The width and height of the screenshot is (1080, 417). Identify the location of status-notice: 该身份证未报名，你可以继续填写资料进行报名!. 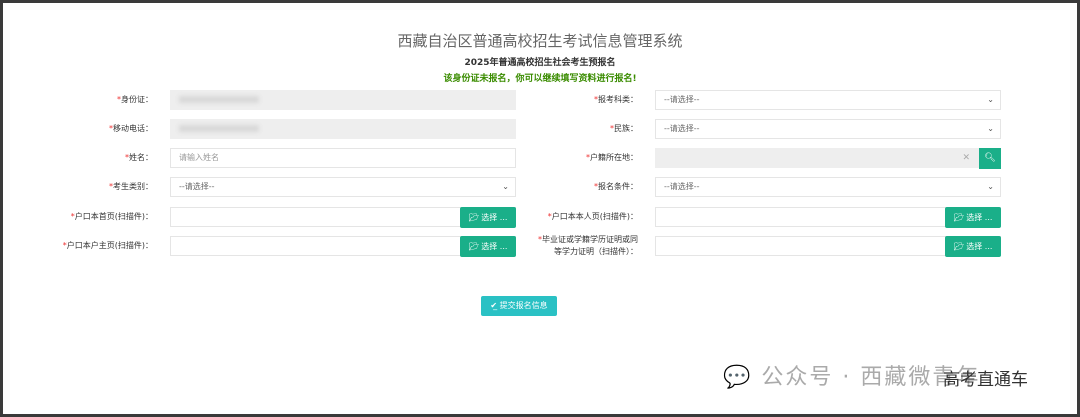
(540, 79).